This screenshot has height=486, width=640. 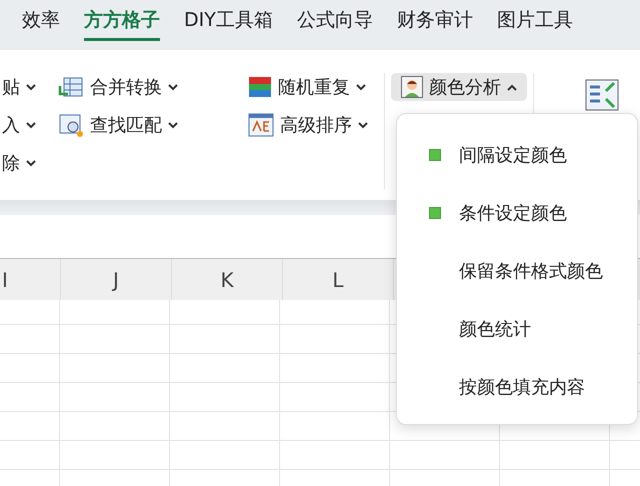 I want to click on search-icon, so click(x=71, y=125).